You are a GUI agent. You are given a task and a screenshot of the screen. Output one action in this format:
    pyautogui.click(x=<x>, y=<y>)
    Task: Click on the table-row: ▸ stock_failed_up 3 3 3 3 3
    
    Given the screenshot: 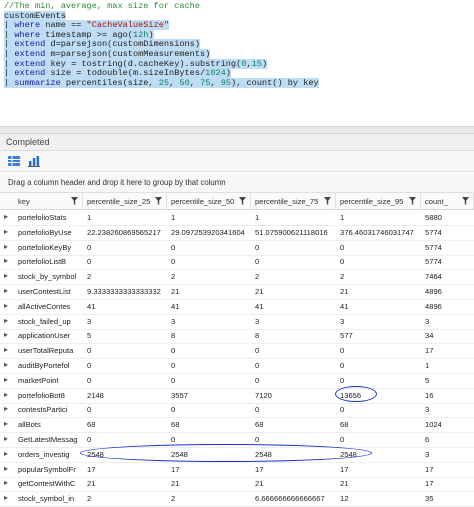 What is the action you would take?
    pyautogui.click(x=237, y=322)
    